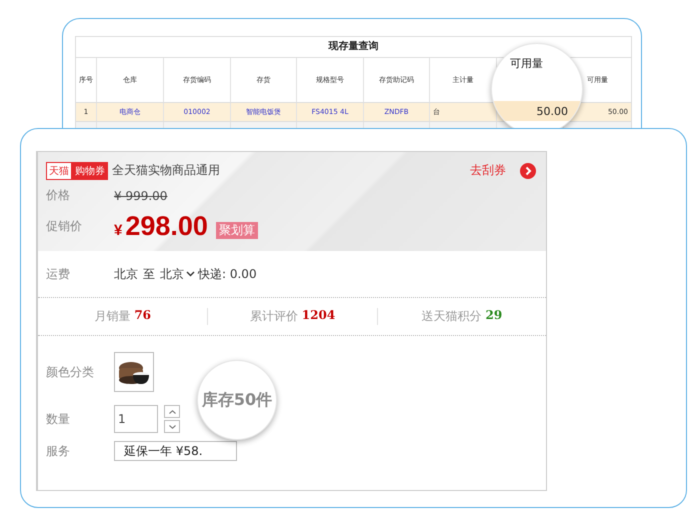 The width and height of the screenshot is (695, 509). What do you see at coordinates (528, 170) in the screenshot?
I see `arrow-right-icon` at bounding box center [528, 170].